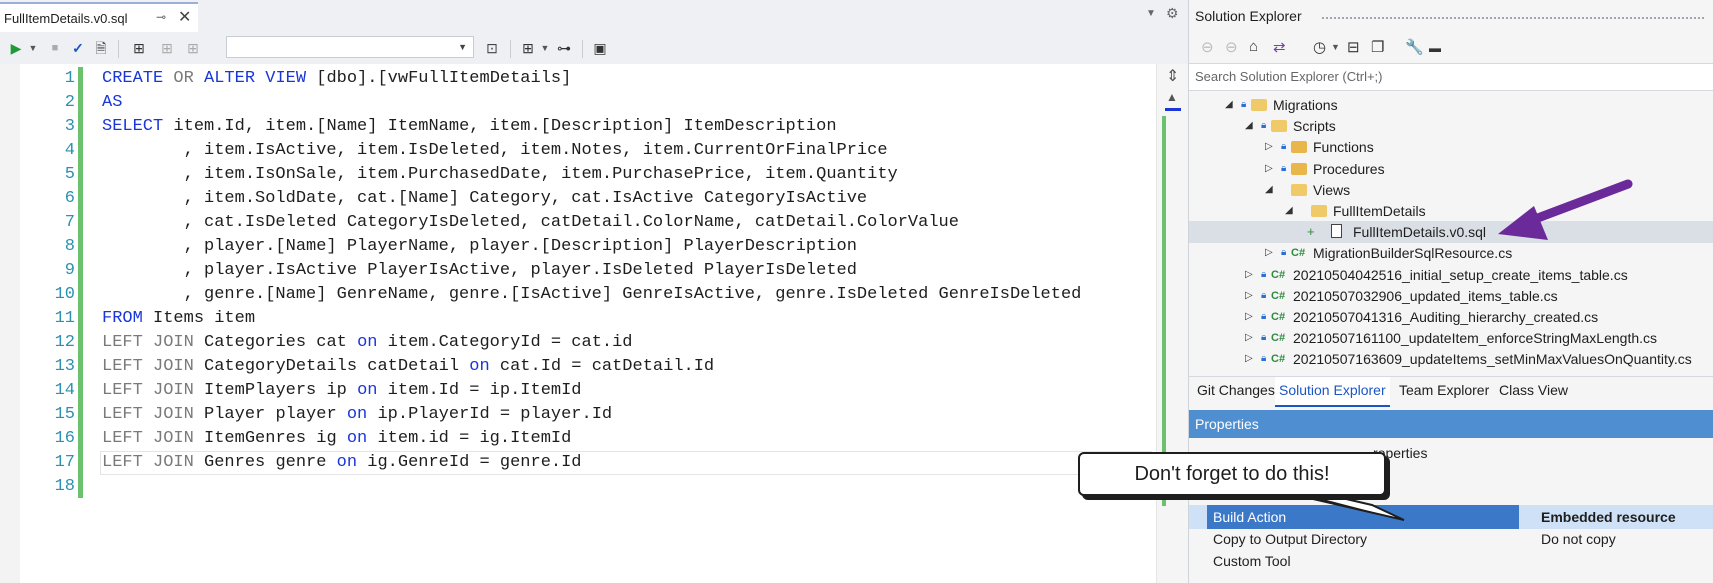 The width and height of the screenshot is (1713, 583). What do you see at coordinates (1151, 13) in the screenshot?
I see `tab-dropdown-icon: ▼` at bounding box center [1151, 13].